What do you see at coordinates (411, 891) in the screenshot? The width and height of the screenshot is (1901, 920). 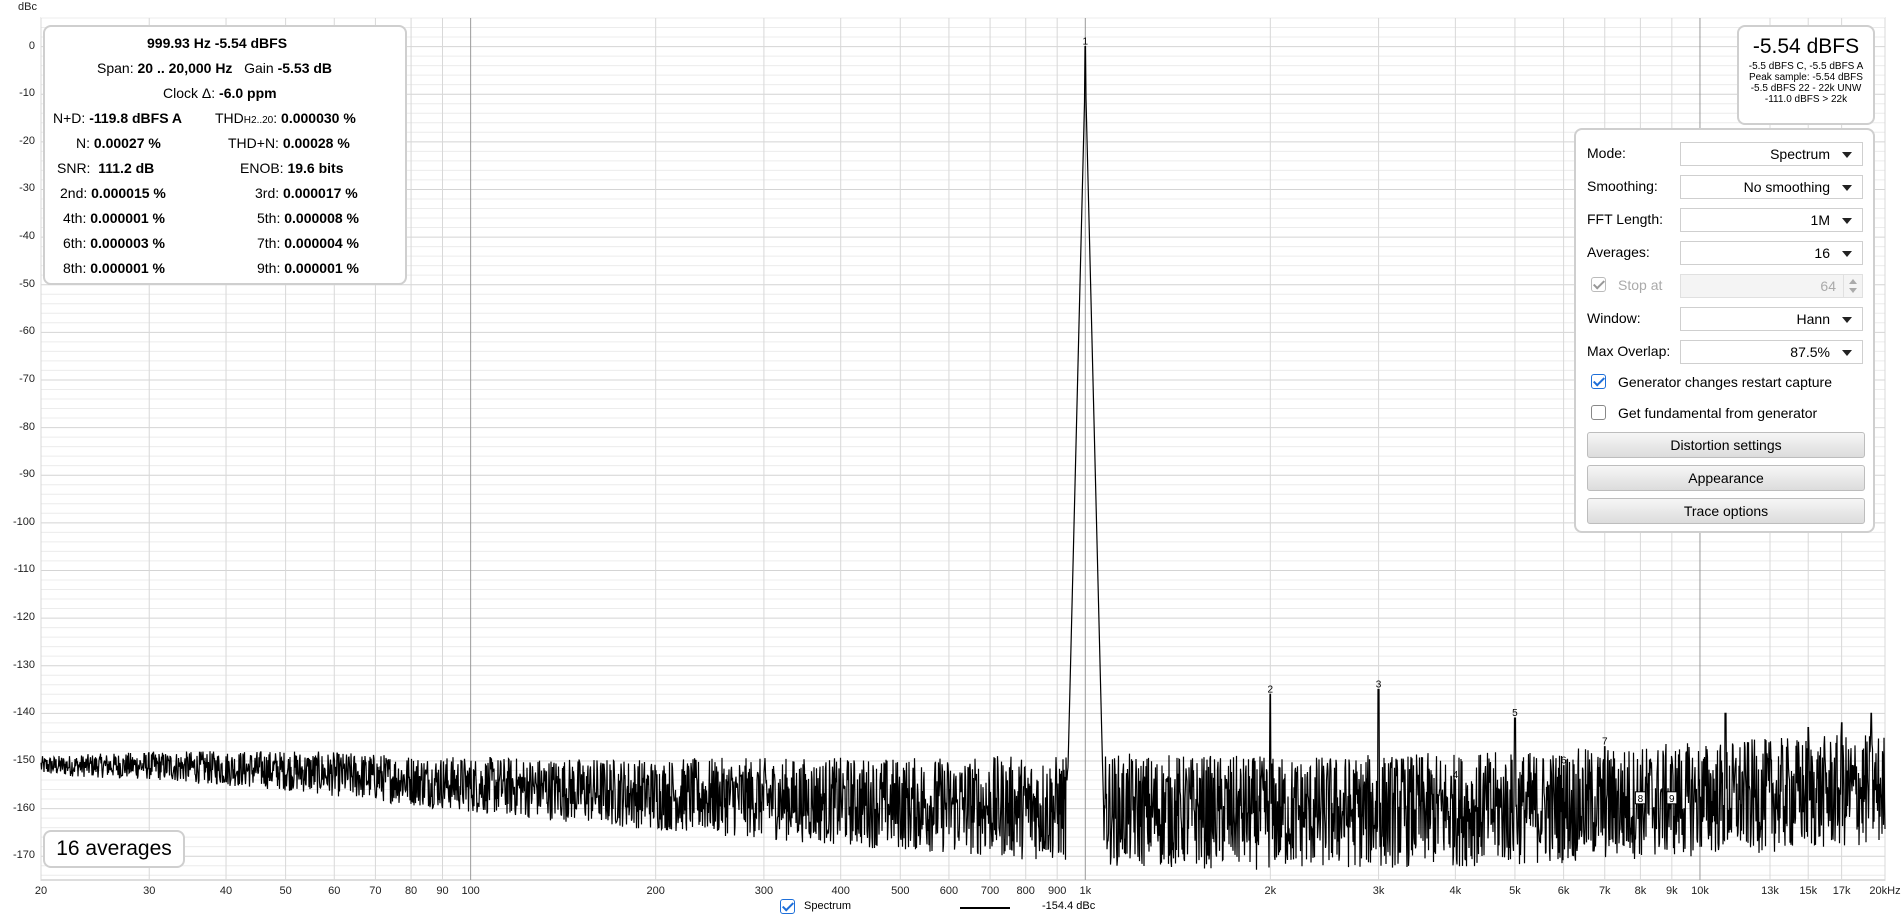 I see `x-tick-label: 80` at bounding box center [411, 891].